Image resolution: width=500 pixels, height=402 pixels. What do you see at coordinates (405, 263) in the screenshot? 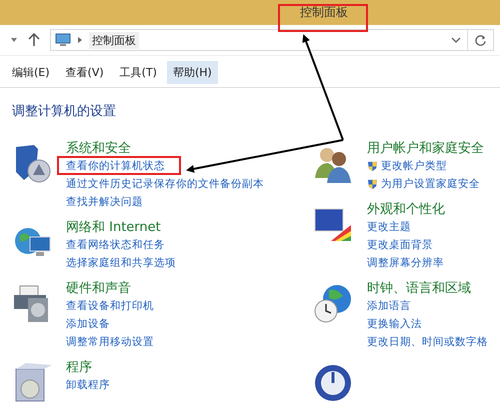
I see `link: 调整屏幕分辨率` at bounding box center [405, 263].